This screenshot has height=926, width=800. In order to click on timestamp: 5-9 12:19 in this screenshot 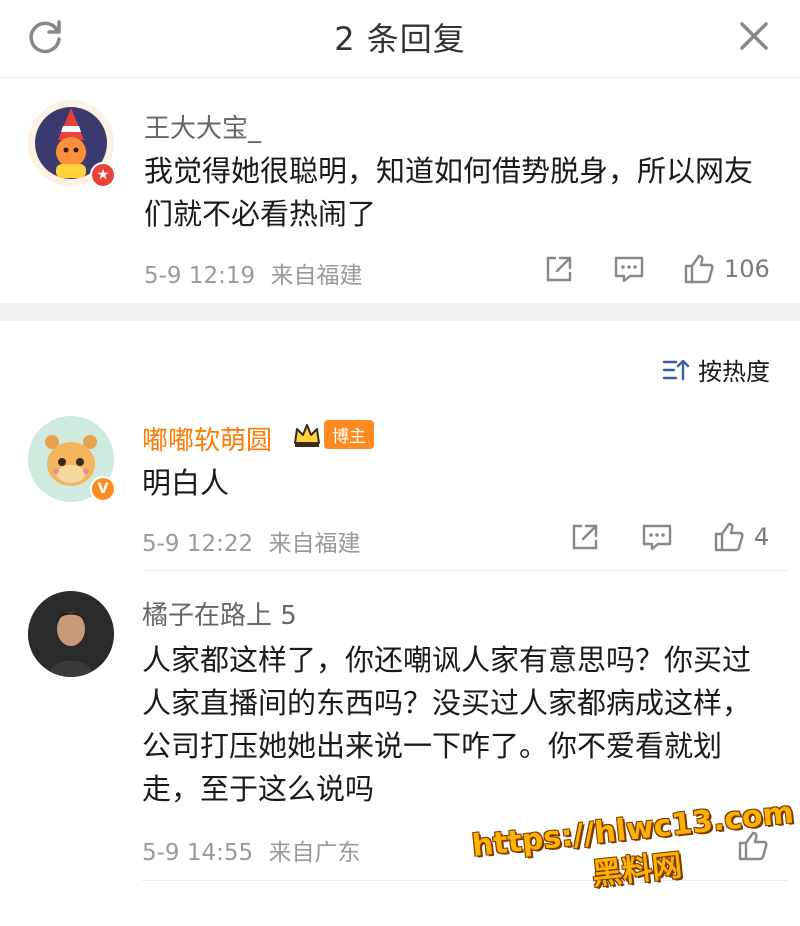, I will do `click(200, 276)`.